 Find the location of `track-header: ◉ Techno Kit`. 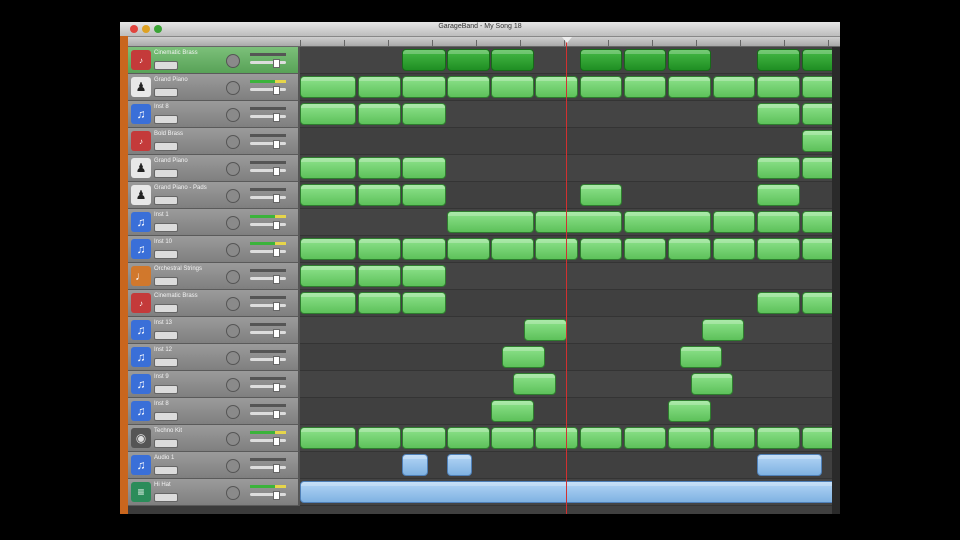

track-header: ◉ Techno Kit is located at coordinates (214, 438).